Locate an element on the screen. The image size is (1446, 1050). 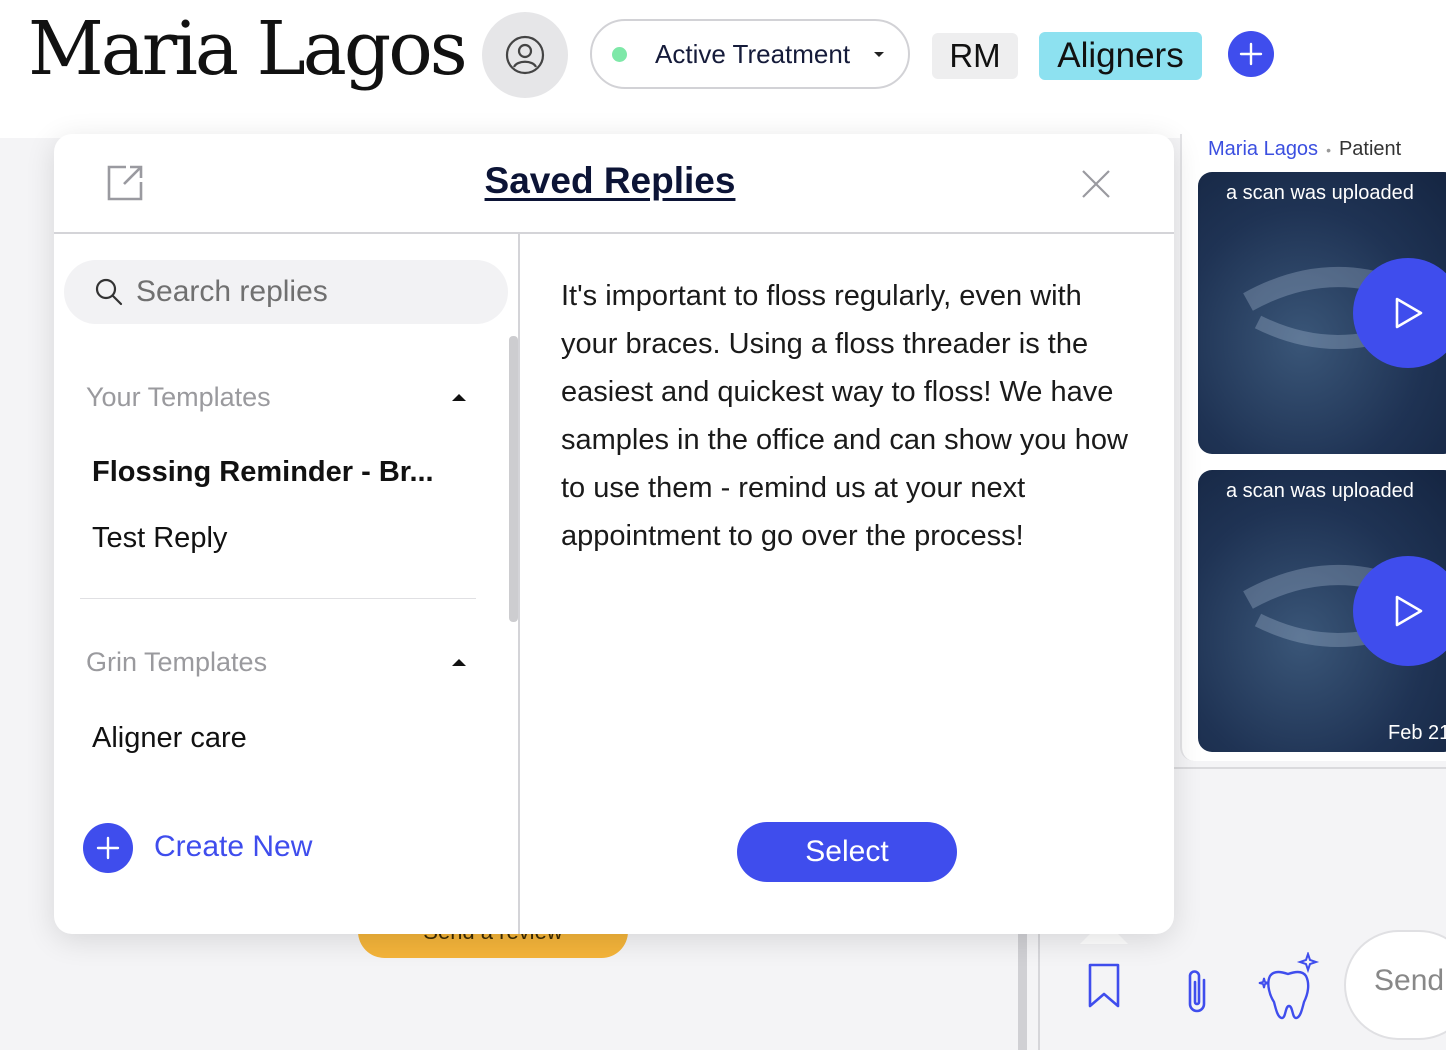
chat-divider-line is located at coordinates (1310, 768).